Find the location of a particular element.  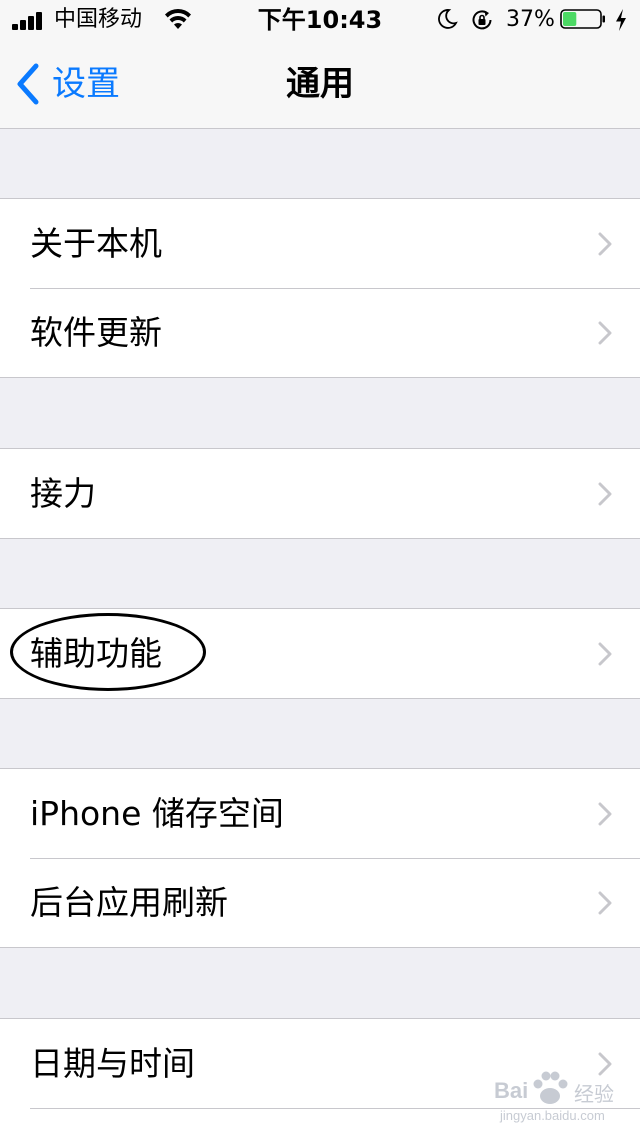

row-label: 接力 is located at coordinates (63, 493).